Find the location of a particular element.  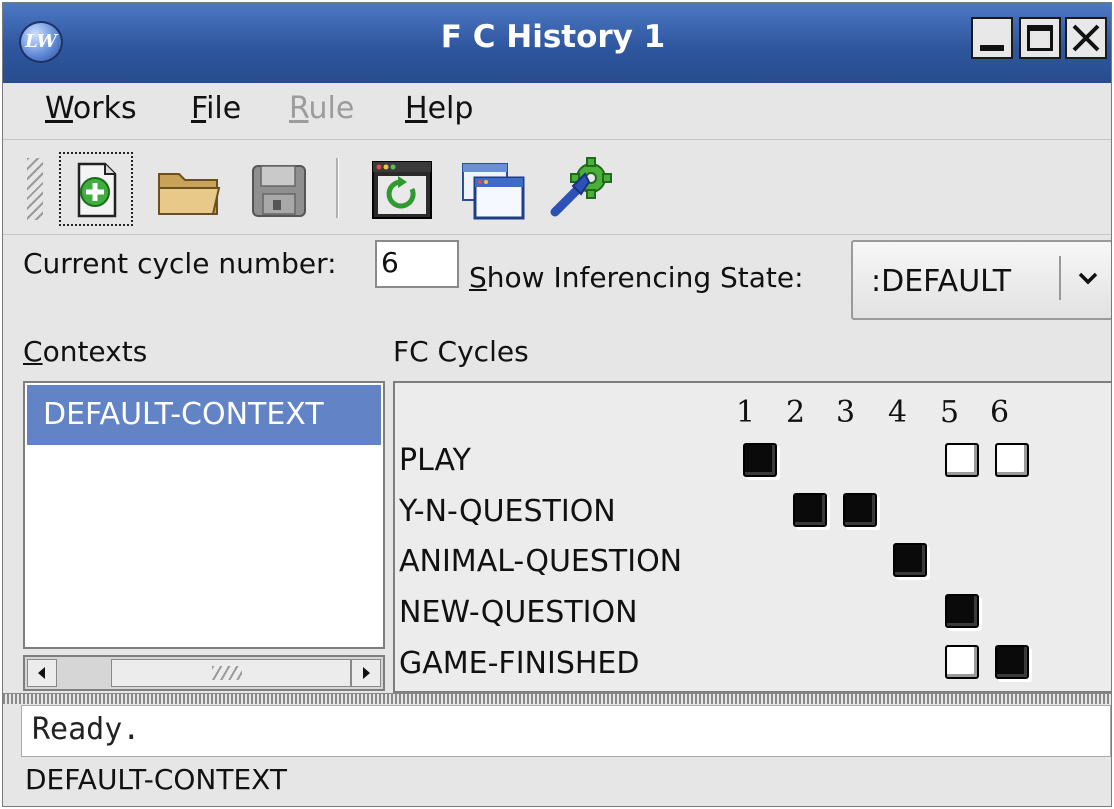

inferencing-state-label-text: how Inferencing State: is located at coordinates (645, 277).